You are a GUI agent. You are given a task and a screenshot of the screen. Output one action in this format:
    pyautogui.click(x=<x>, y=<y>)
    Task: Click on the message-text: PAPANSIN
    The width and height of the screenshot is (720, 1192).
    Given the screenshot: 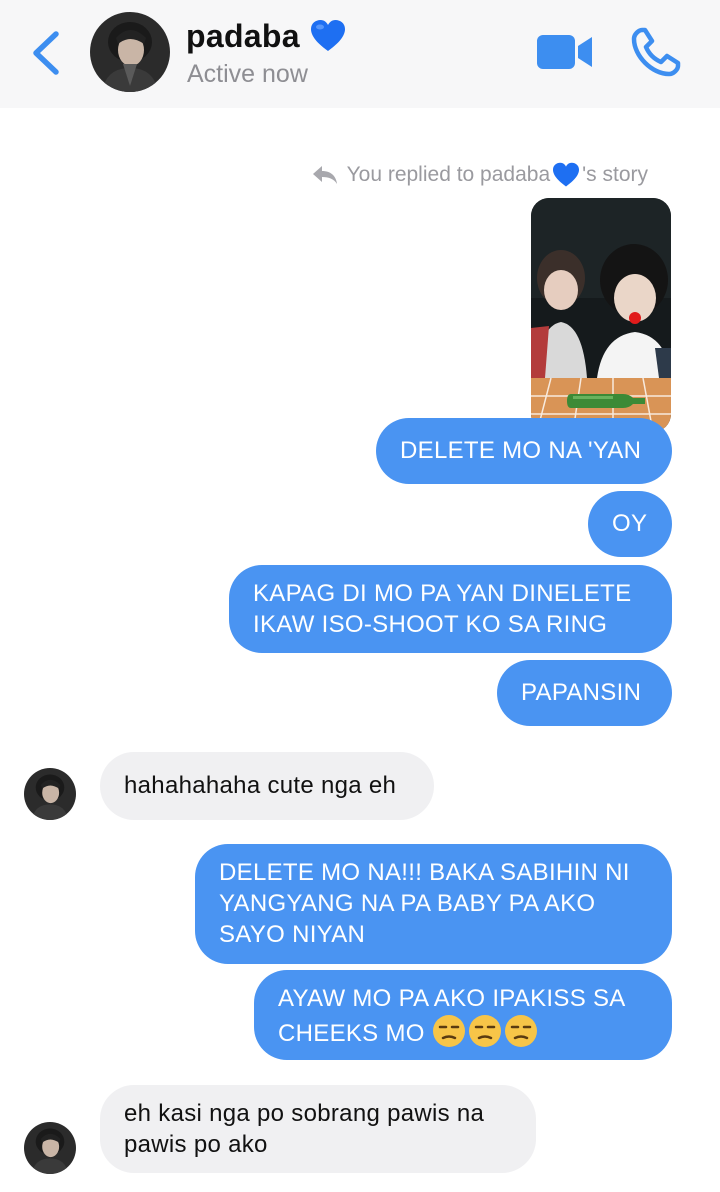 What is the action you would take?
    pyautogui.click(x=581, y=692)
    